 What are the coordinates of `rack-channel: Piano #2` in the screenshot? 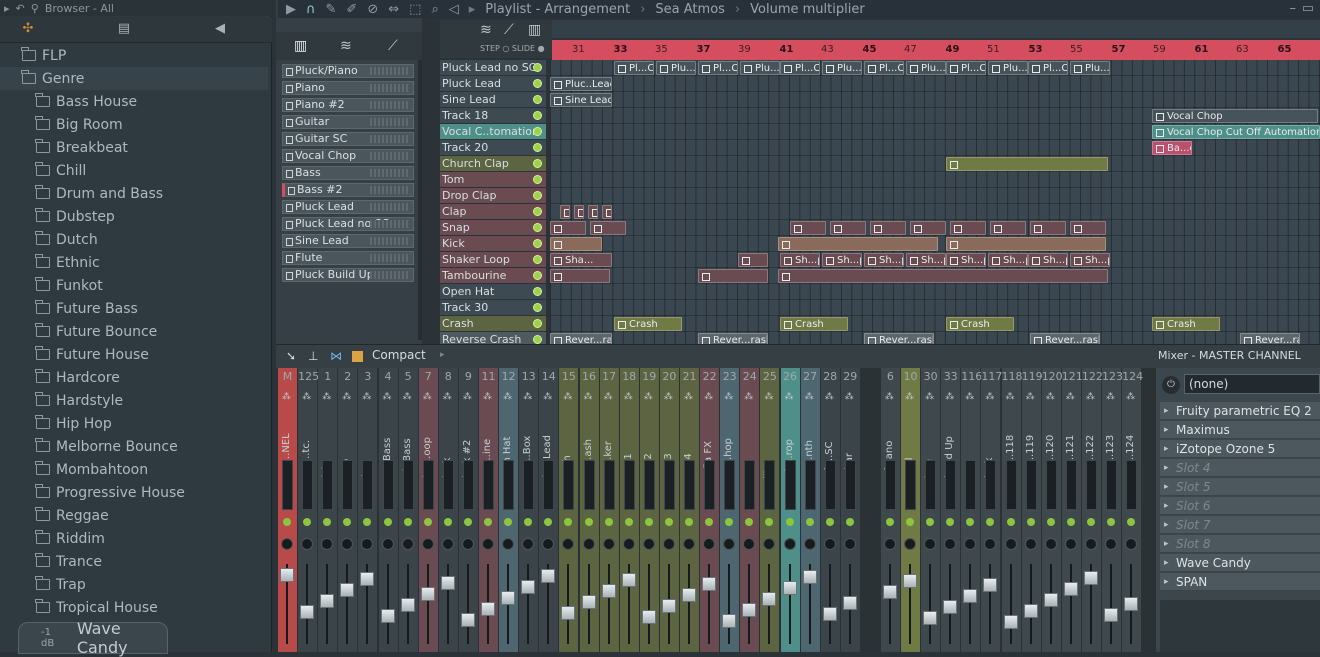 It's located at (348, 105).